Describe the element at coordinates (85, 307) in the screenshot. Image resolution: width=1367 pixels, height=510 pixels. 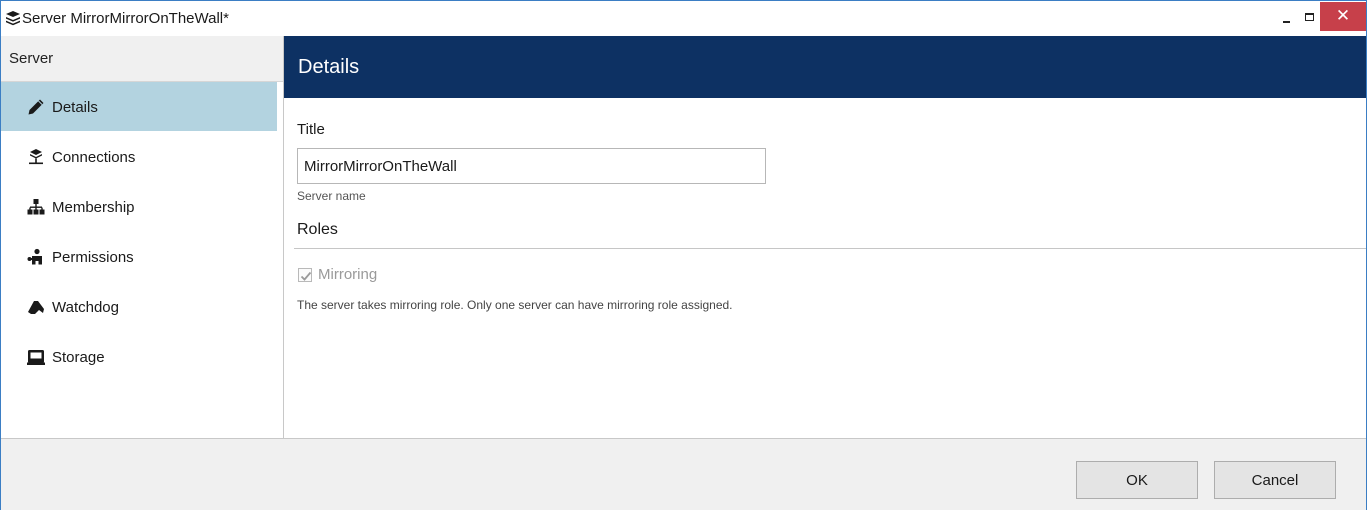
I see `sidebar-item-label: Watchdog` at that location.